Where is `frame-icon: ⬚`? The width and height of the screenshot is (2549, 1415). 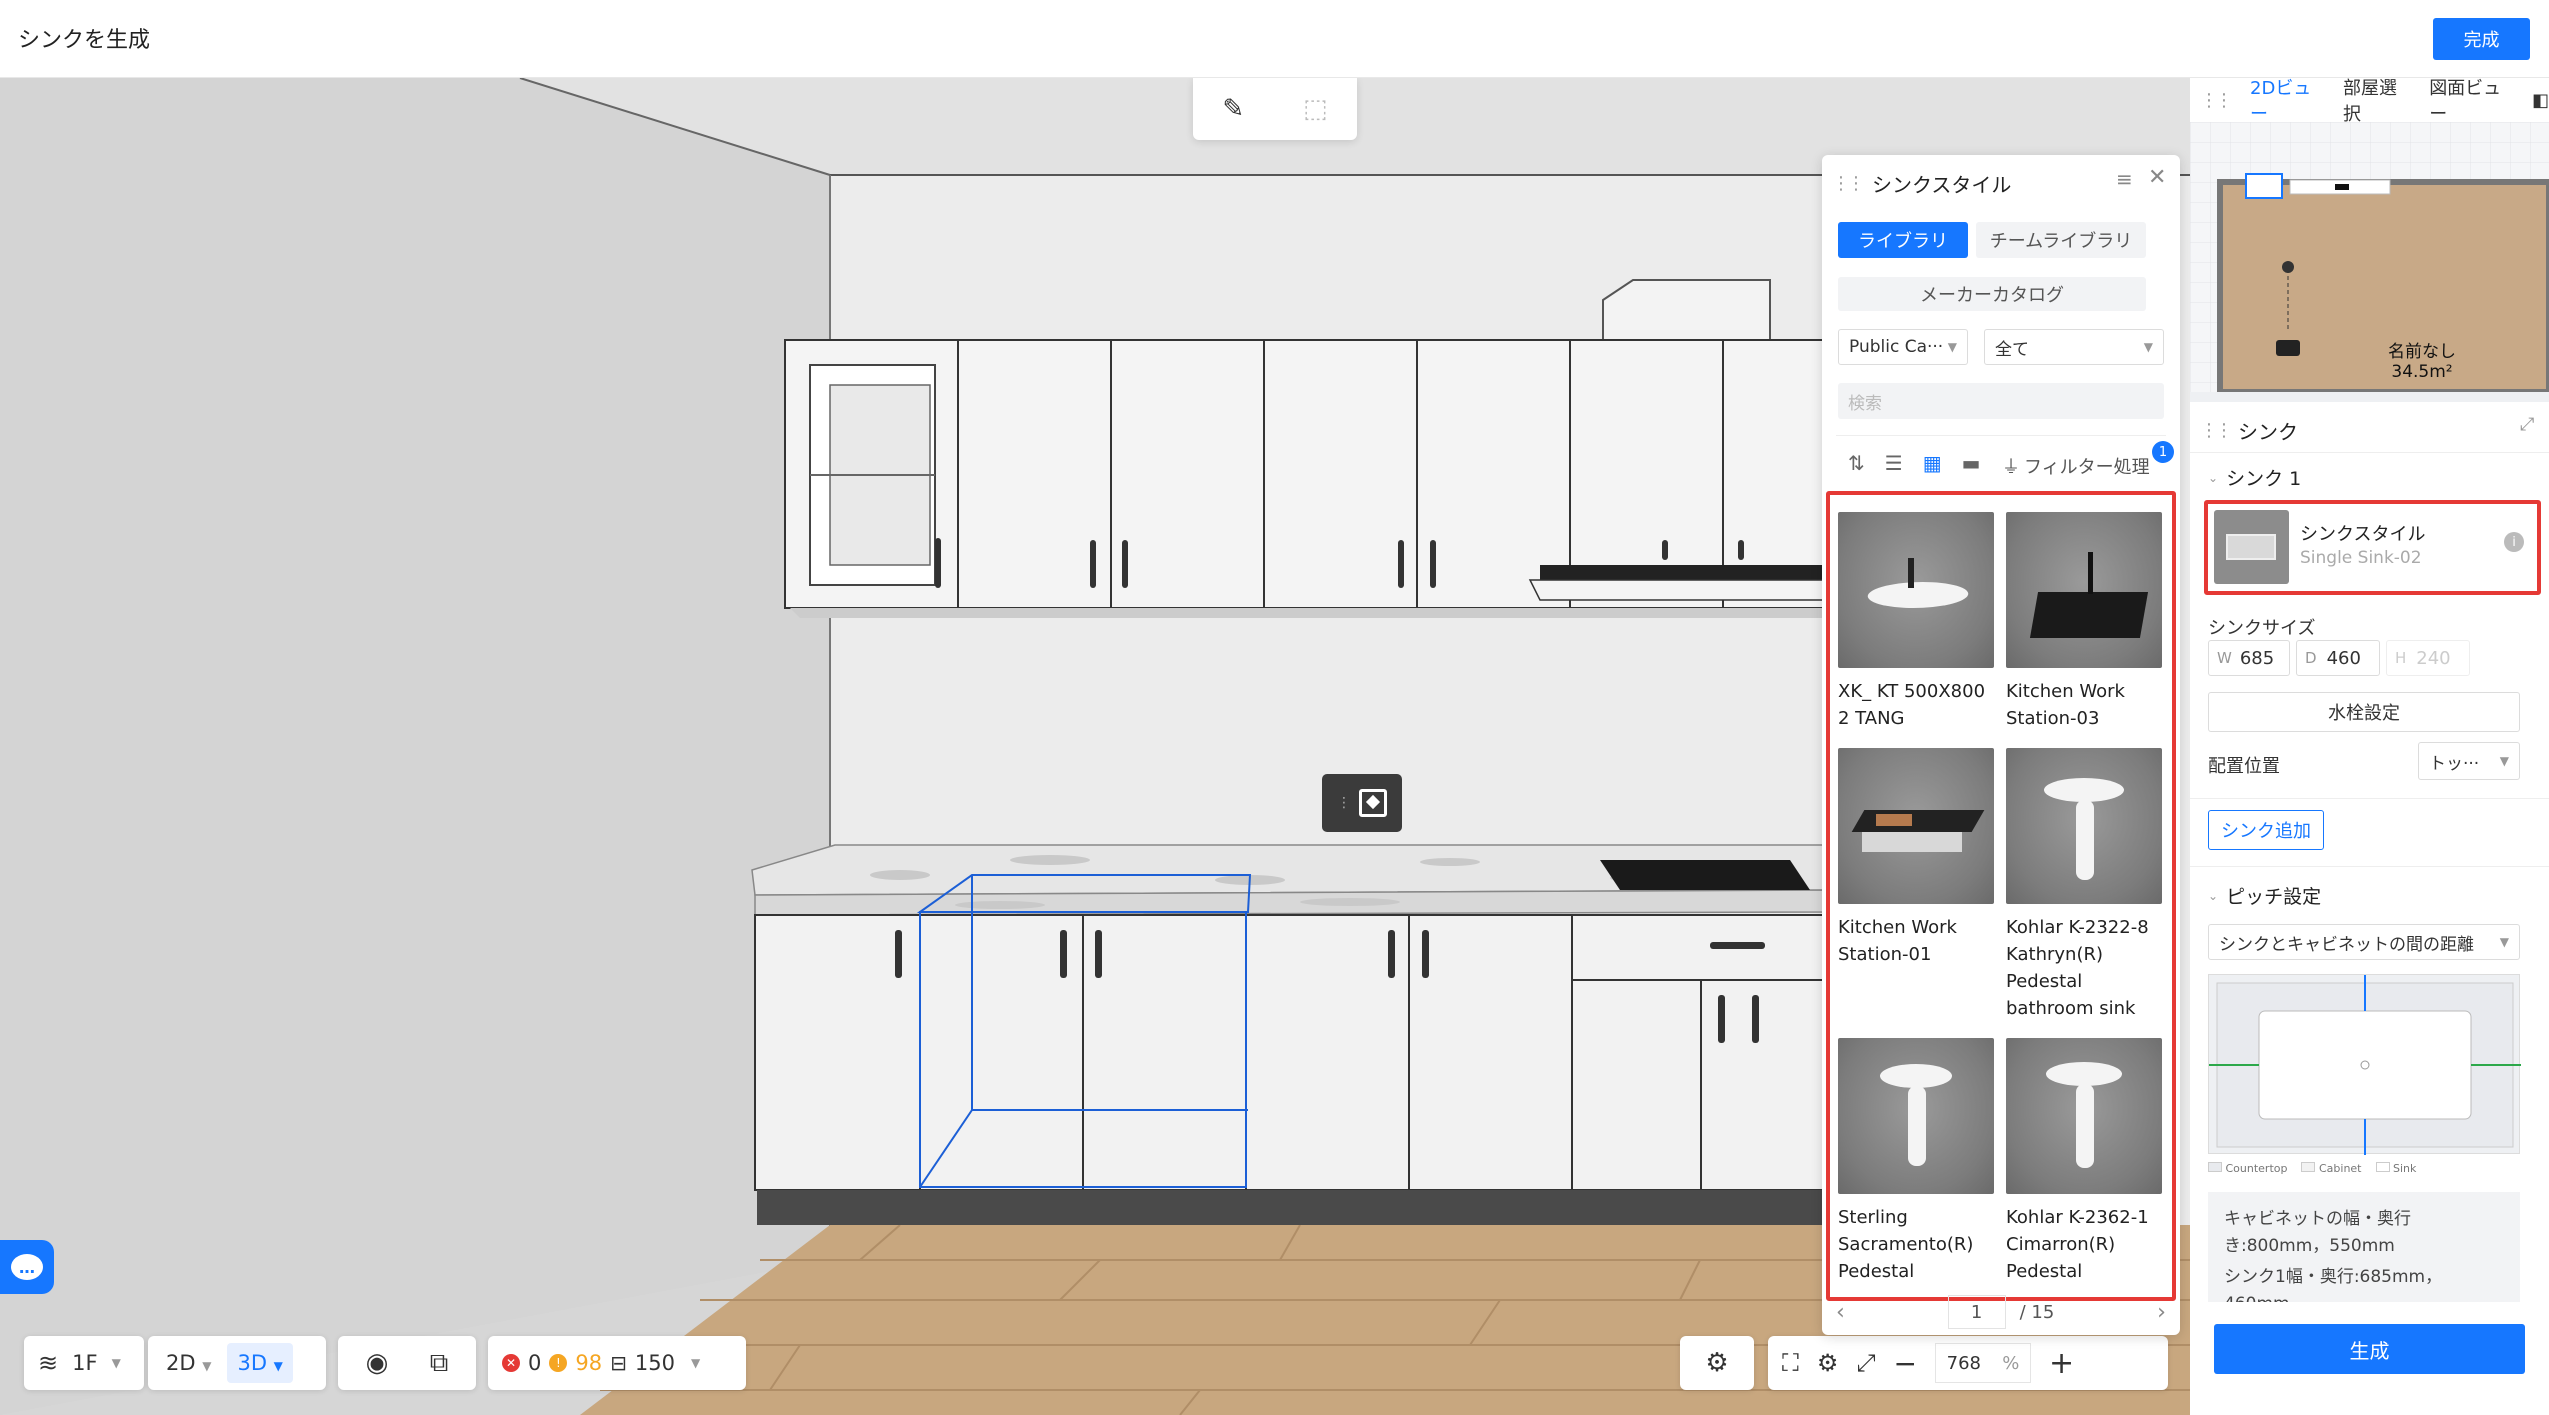
frame-icon: ⬚ is located at coordinates (1315, 109).